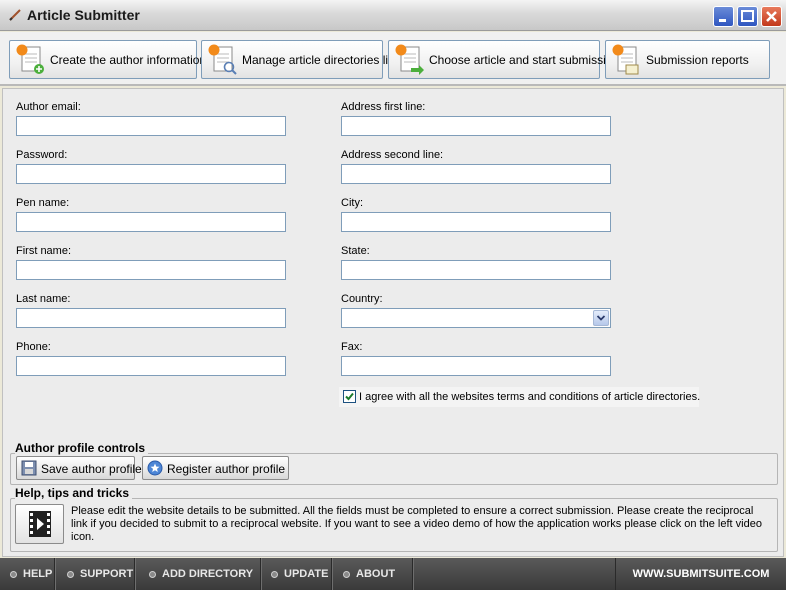  What do you see at coordinates (43, 299) in the screenshot?
I see `last-name-label: Last name:` at bounding box center [43, 299].